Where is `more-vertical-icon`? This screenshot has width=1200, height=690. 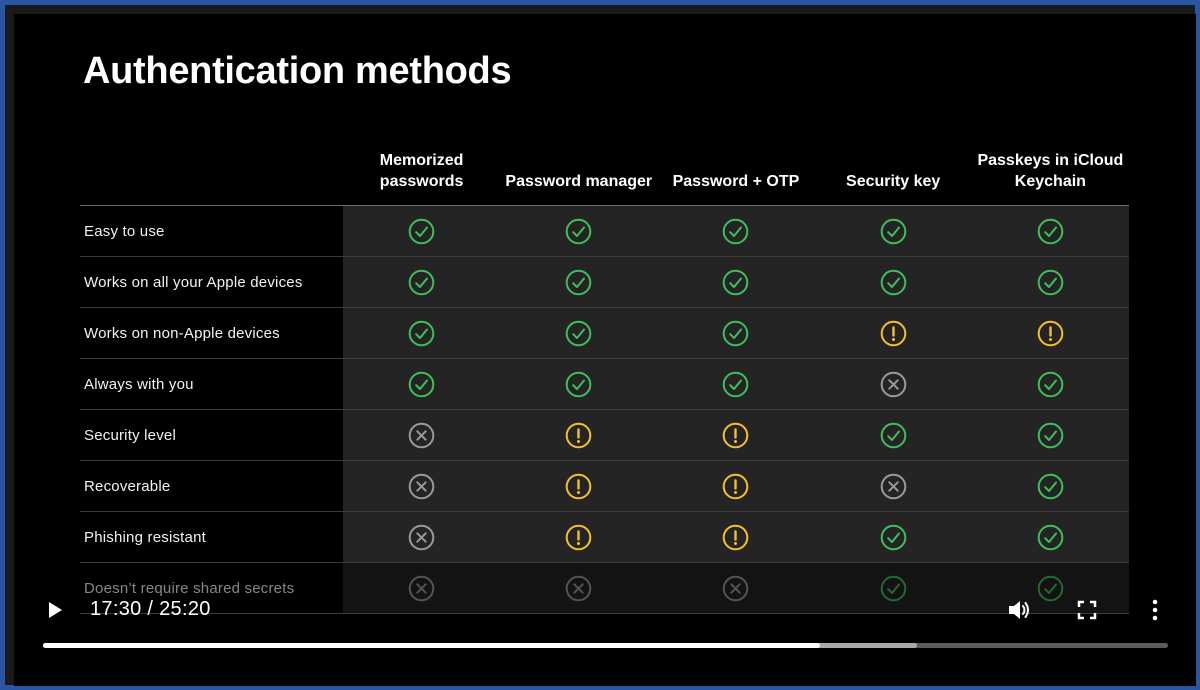 more-vertical-icon is located at coordinates (1155, 610).